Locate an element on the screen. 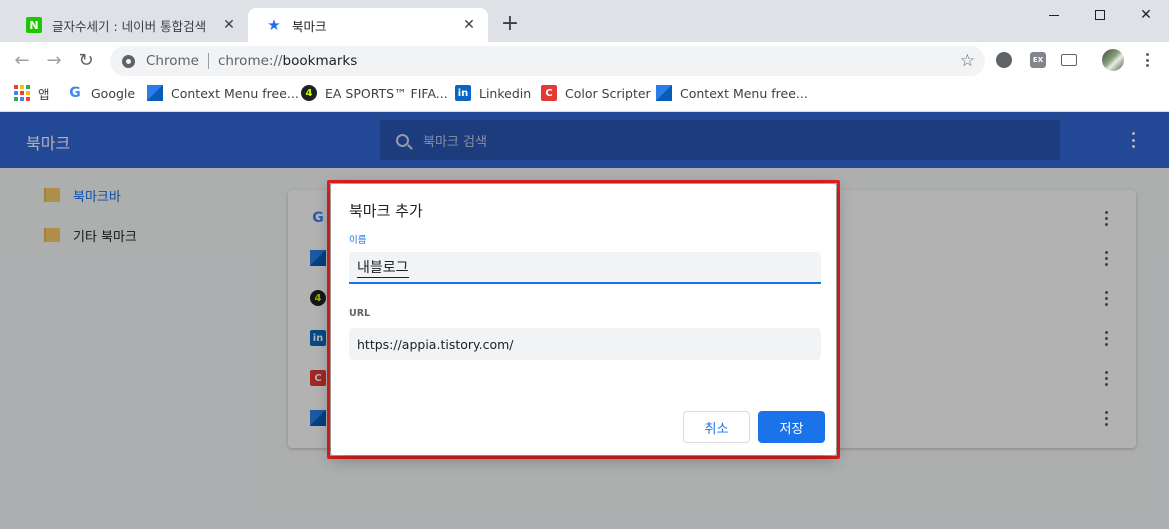  name-field-value: 내블로그 is located at coordinates (383, 267).